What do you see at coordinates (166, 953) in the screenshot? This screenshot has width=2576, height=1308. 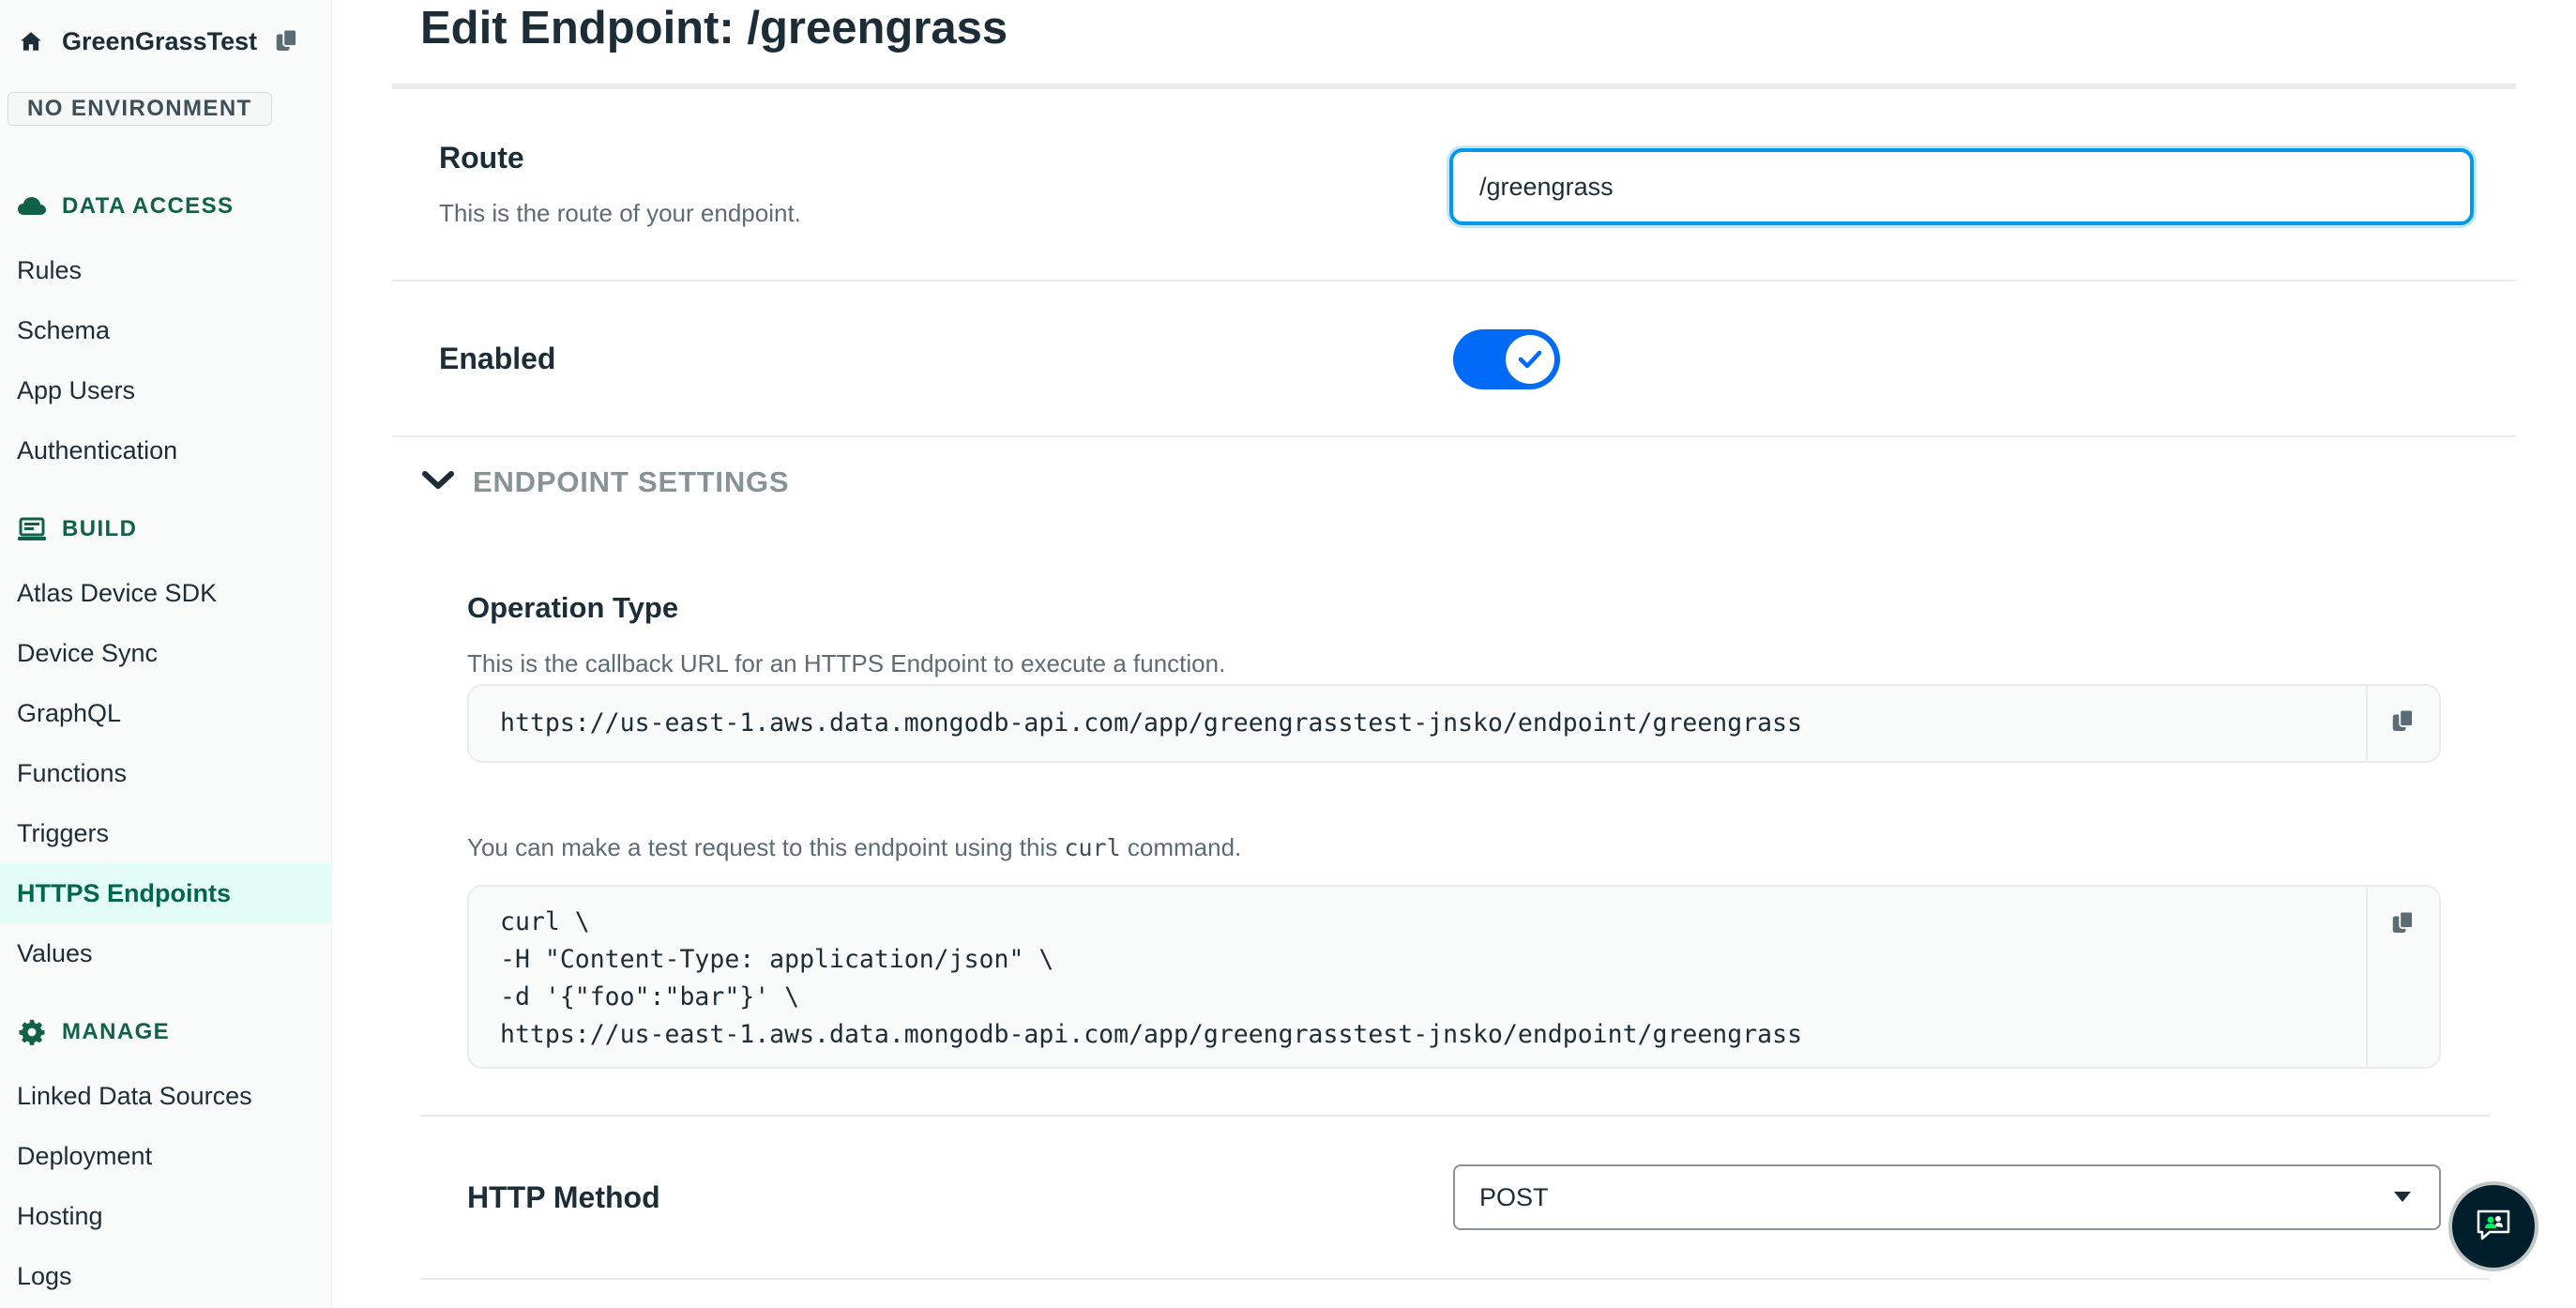 I see `sidebar-item-values: Values` at bounding box center [166, 953].